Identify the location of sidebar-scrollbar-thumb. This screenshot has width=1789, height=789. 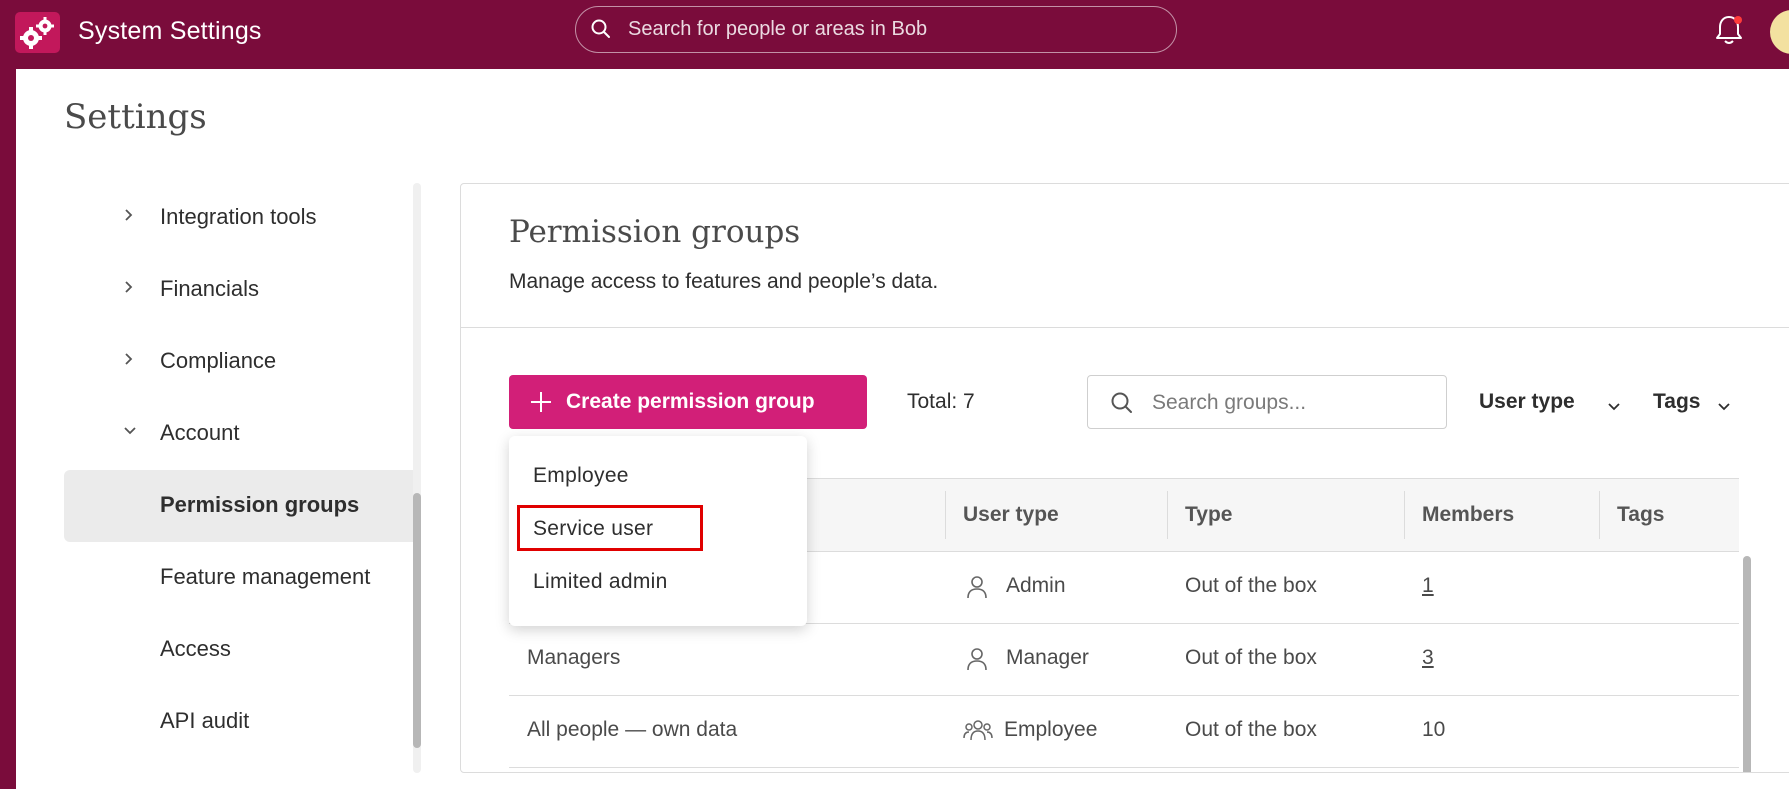
(417, 620).